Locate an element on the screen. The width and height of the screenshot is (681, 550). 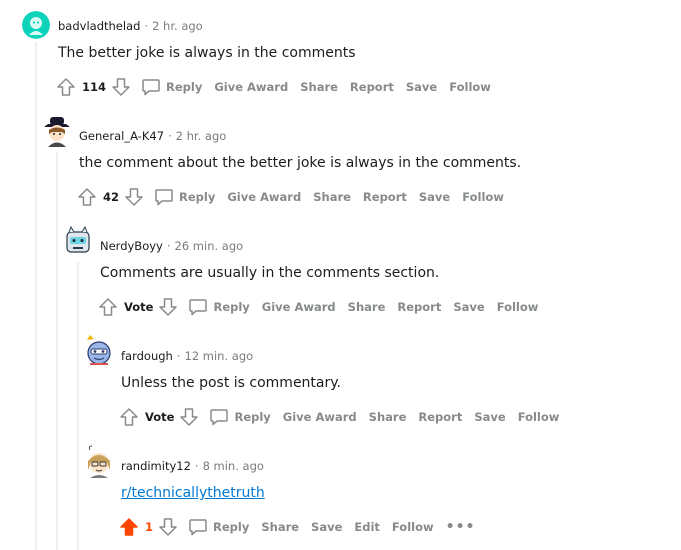
comment-actions: 1 Reply Share Save Edit Follow ••• is located at coordinates (297, 527).